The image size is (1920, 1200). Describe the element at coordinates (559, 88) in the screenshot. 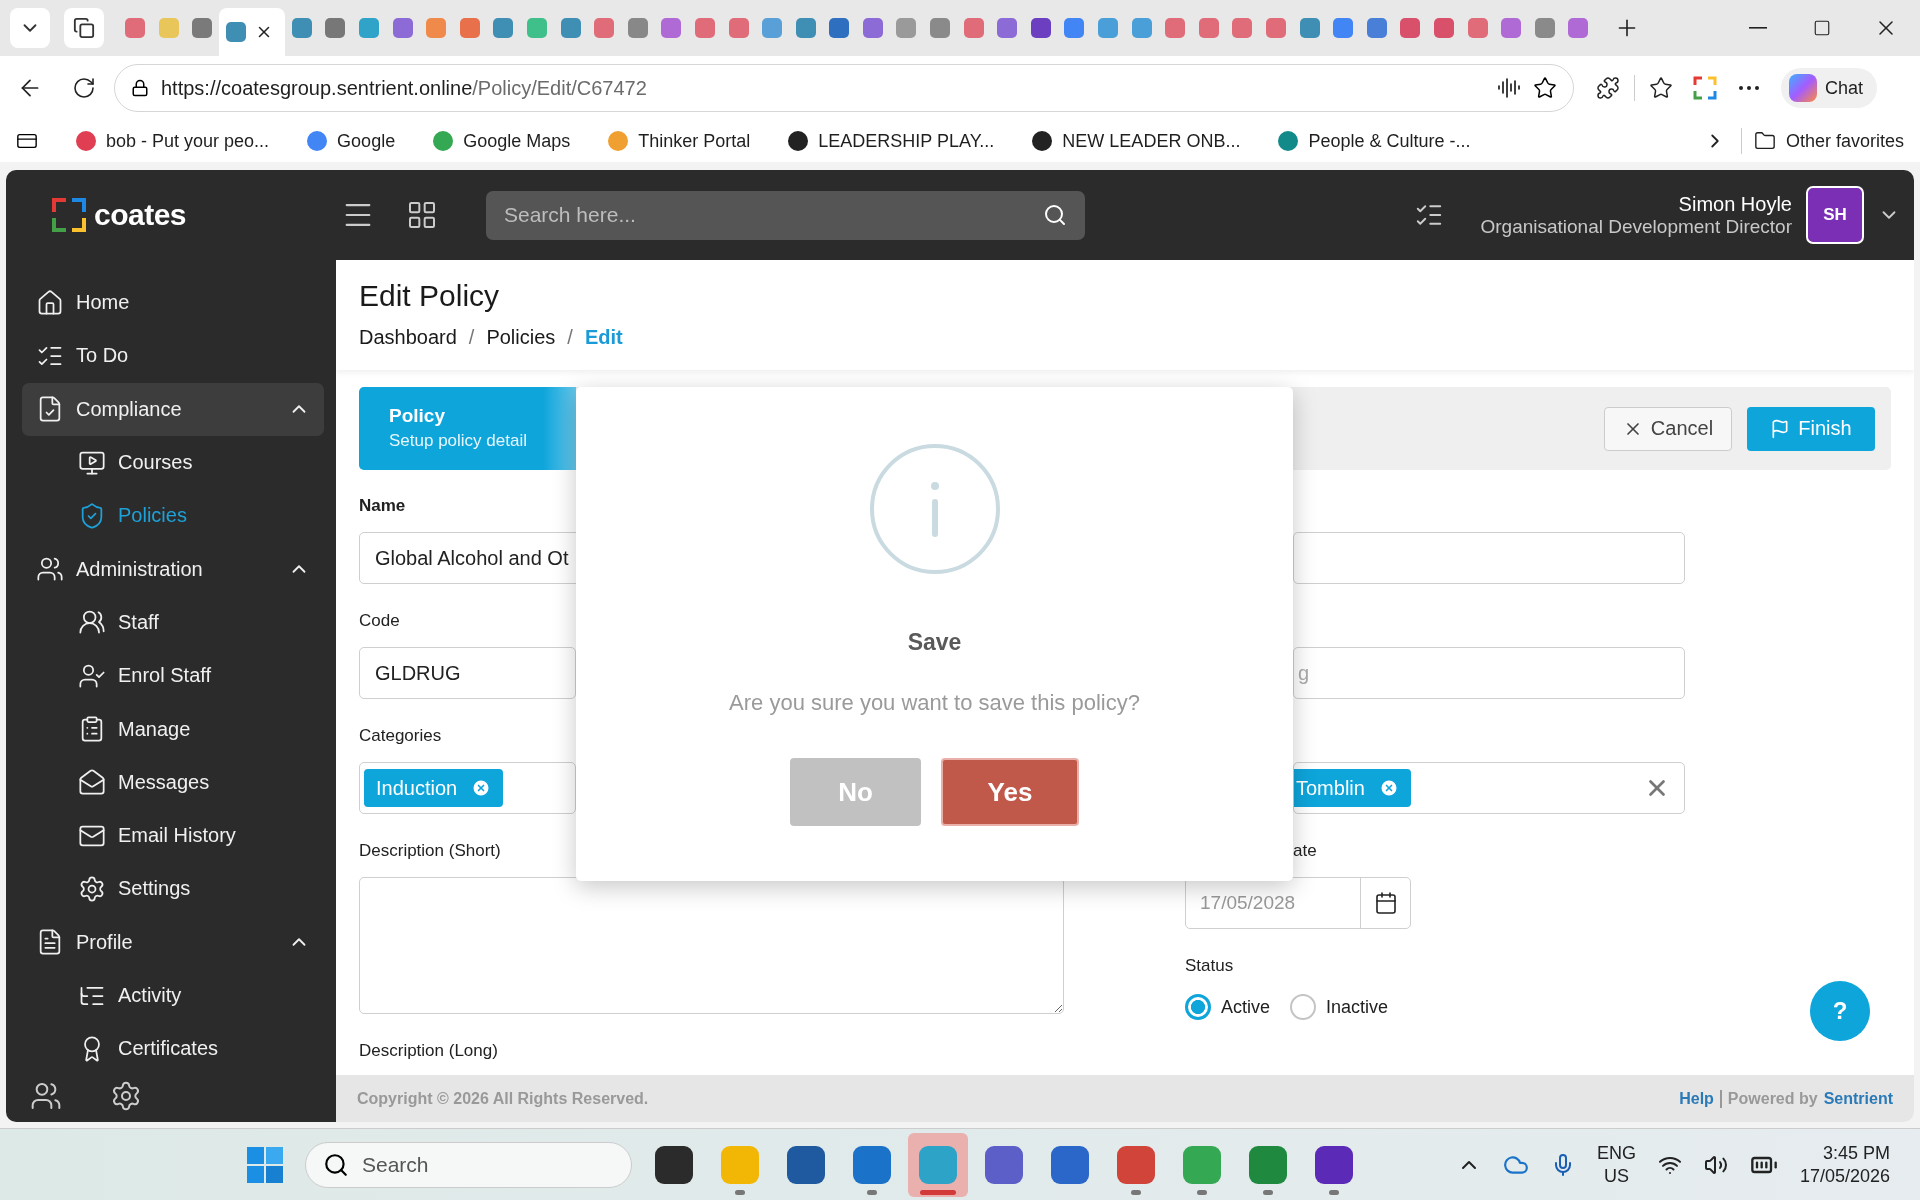

I see `url-path: /Policy/Edit/C67472` at that location.